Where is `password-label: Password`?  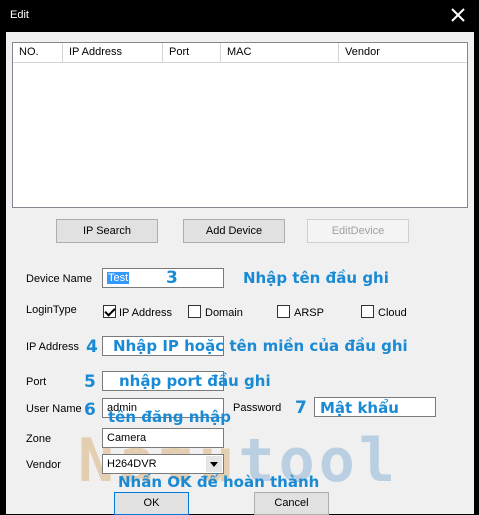 password-label: Password is located at coordinates (257, 408).